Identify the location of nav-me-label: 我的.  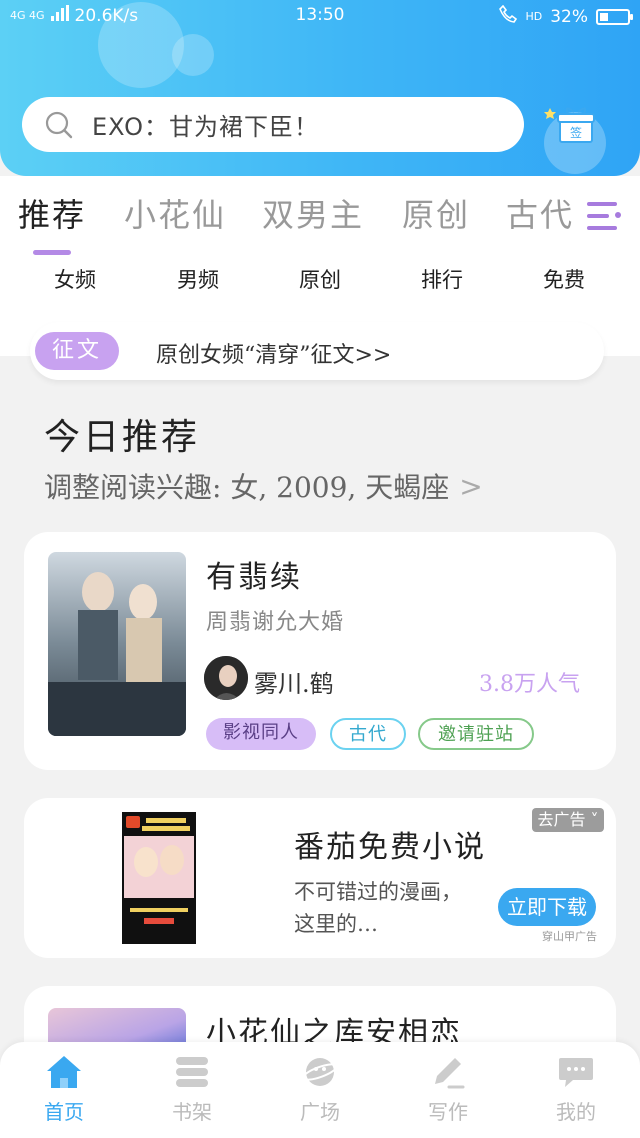
(576, 1112).